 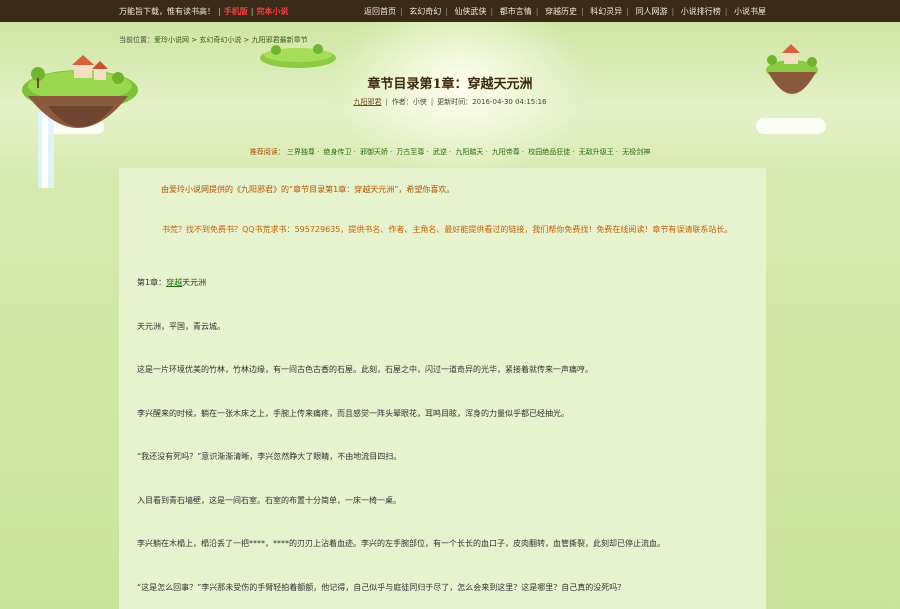 What do you see at coordinates (410, 152) in the screenshot?
I see `recommend-book: 万古至尊` at bounding box center [410, 152].